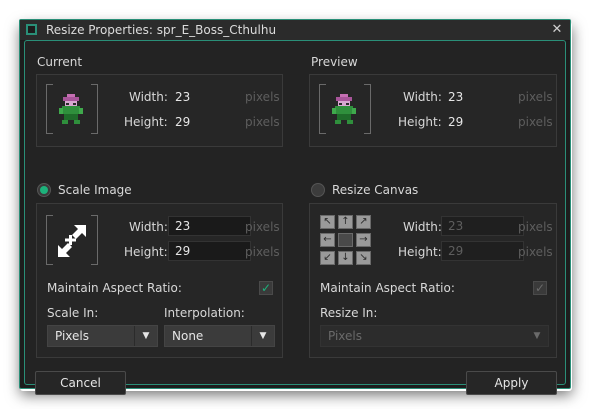 This screenshot has height=409, width=590. I want to click on interpolation-select: None ▼, so click(219, 336).